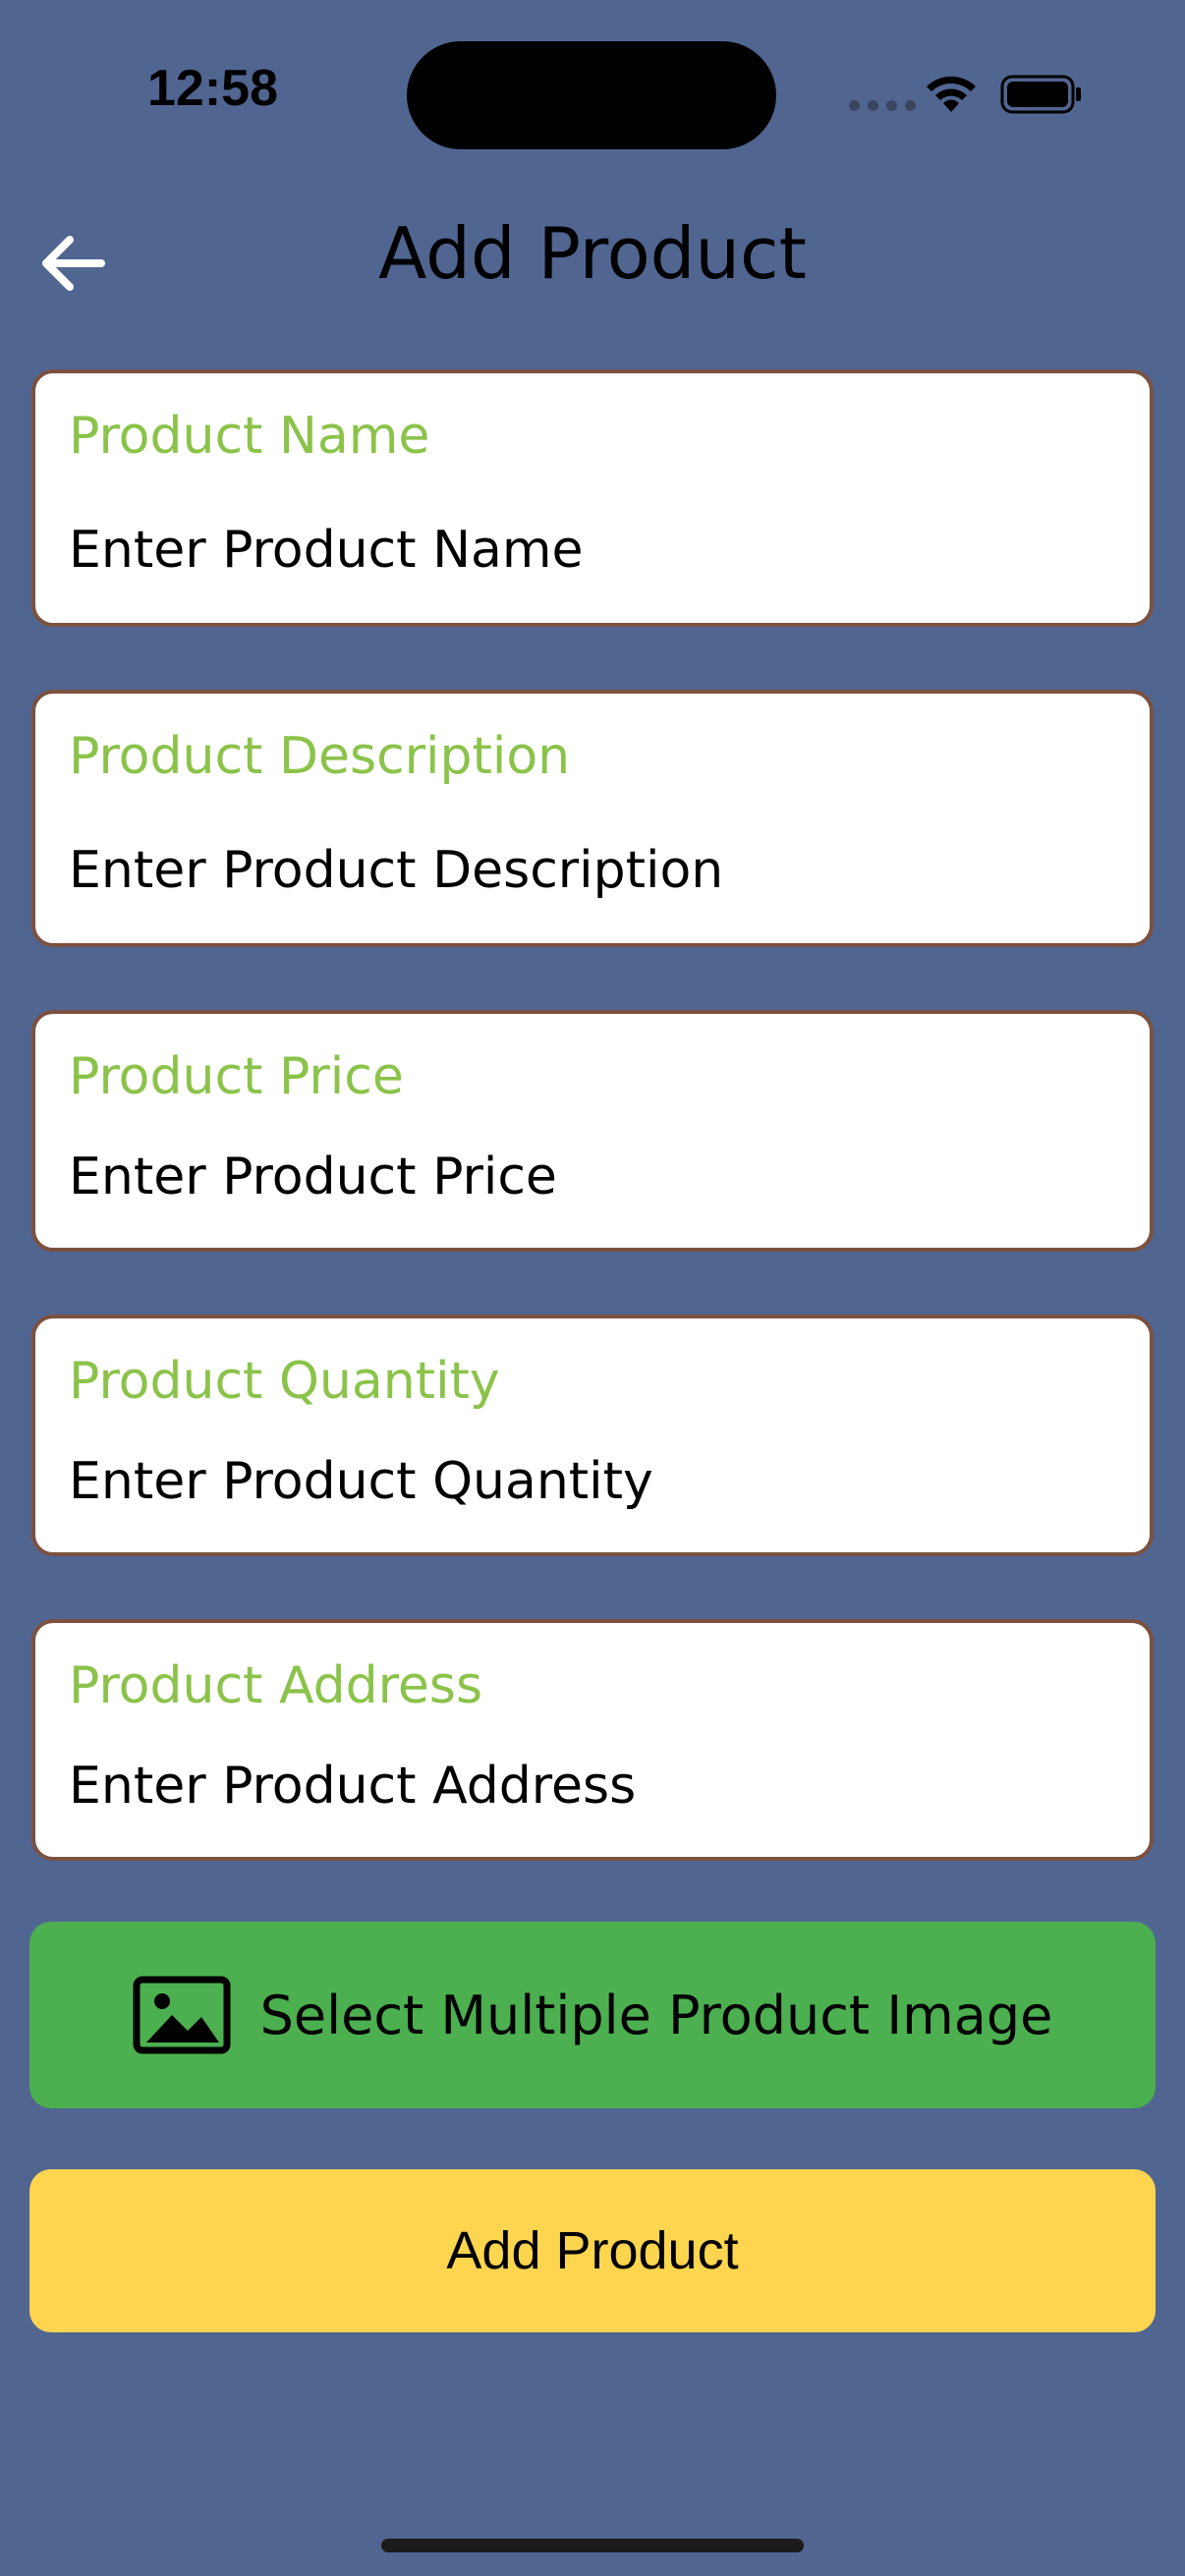 The image size is (1185, 2576). I want to click on product-description-field: Product Description, so click(592, 818).